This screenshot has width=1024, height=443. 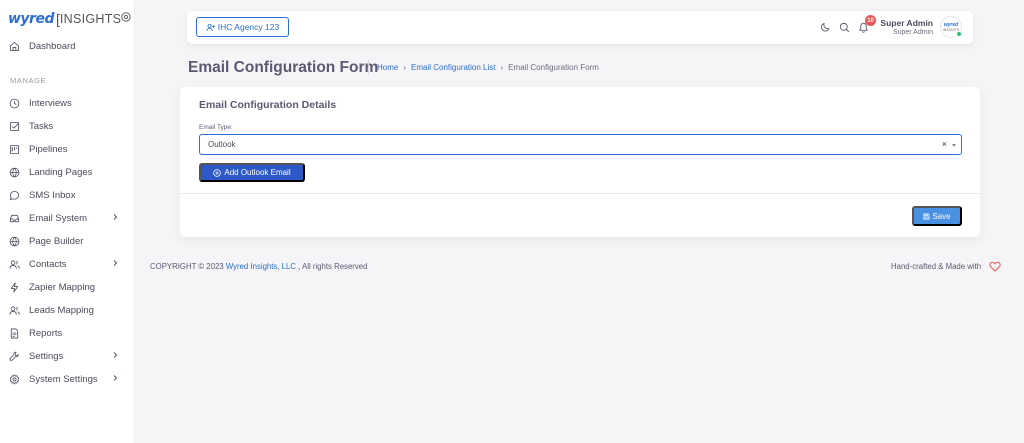 I want to click on sidebar-item-label: Page Builder, so click(x=56, y=241).